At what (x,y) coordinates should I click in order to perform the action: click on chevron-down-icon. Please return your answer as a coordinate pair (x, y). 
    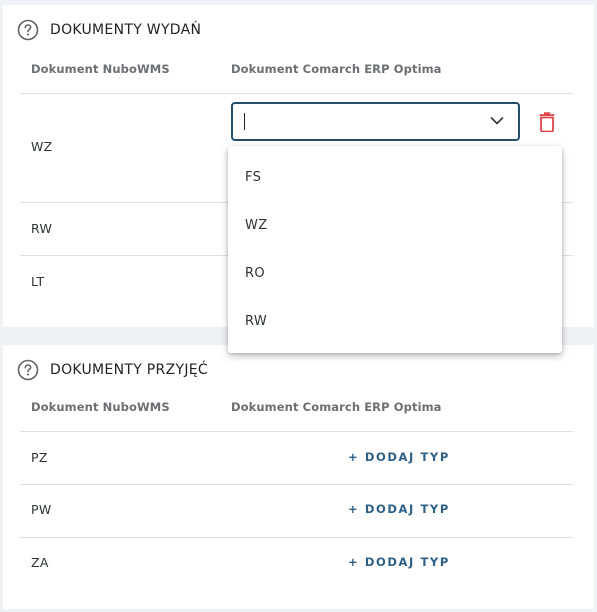
    Looking at the image, I should click on (497, 121).